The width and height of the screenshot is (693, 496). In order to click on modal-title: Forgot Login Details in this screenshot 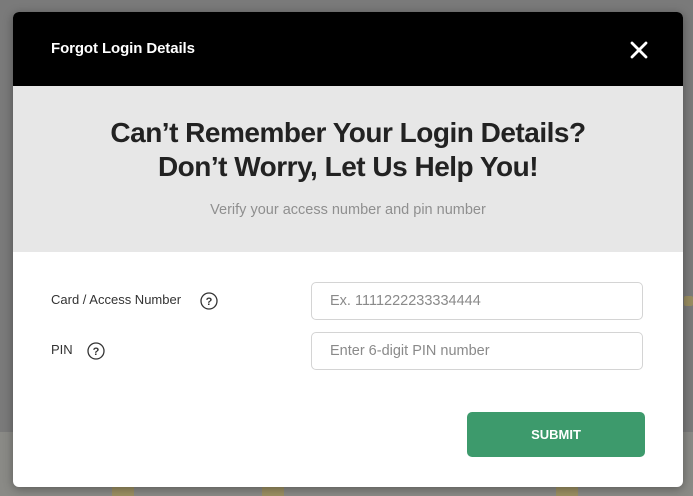, I will do `click(123, 48)`.